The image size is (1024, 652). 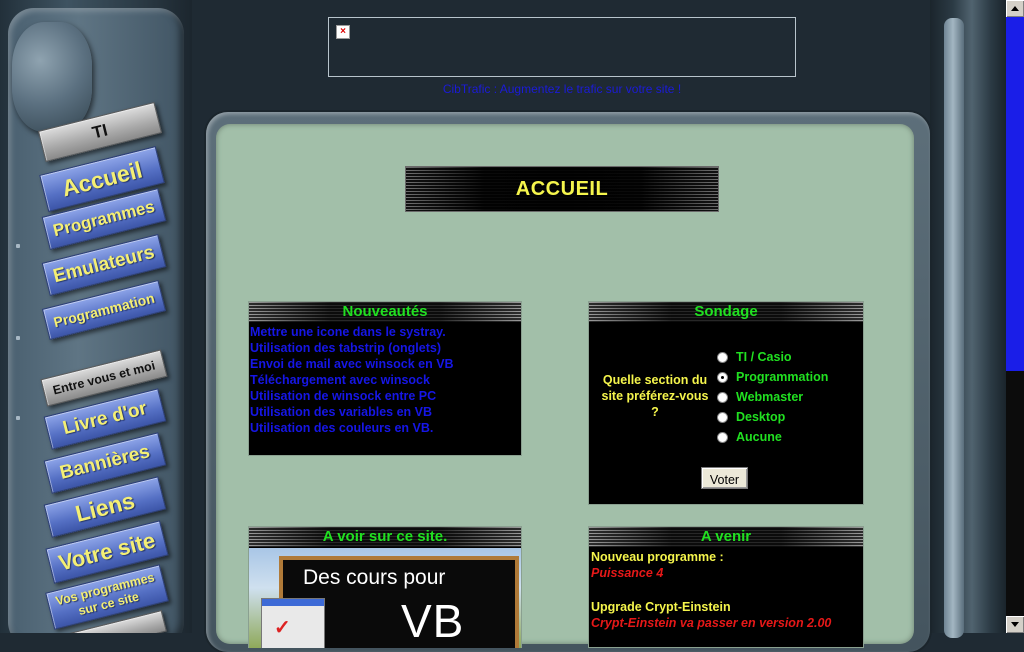 I want to click on poll-panel-title: Sondage, so click(x=726, y=311).